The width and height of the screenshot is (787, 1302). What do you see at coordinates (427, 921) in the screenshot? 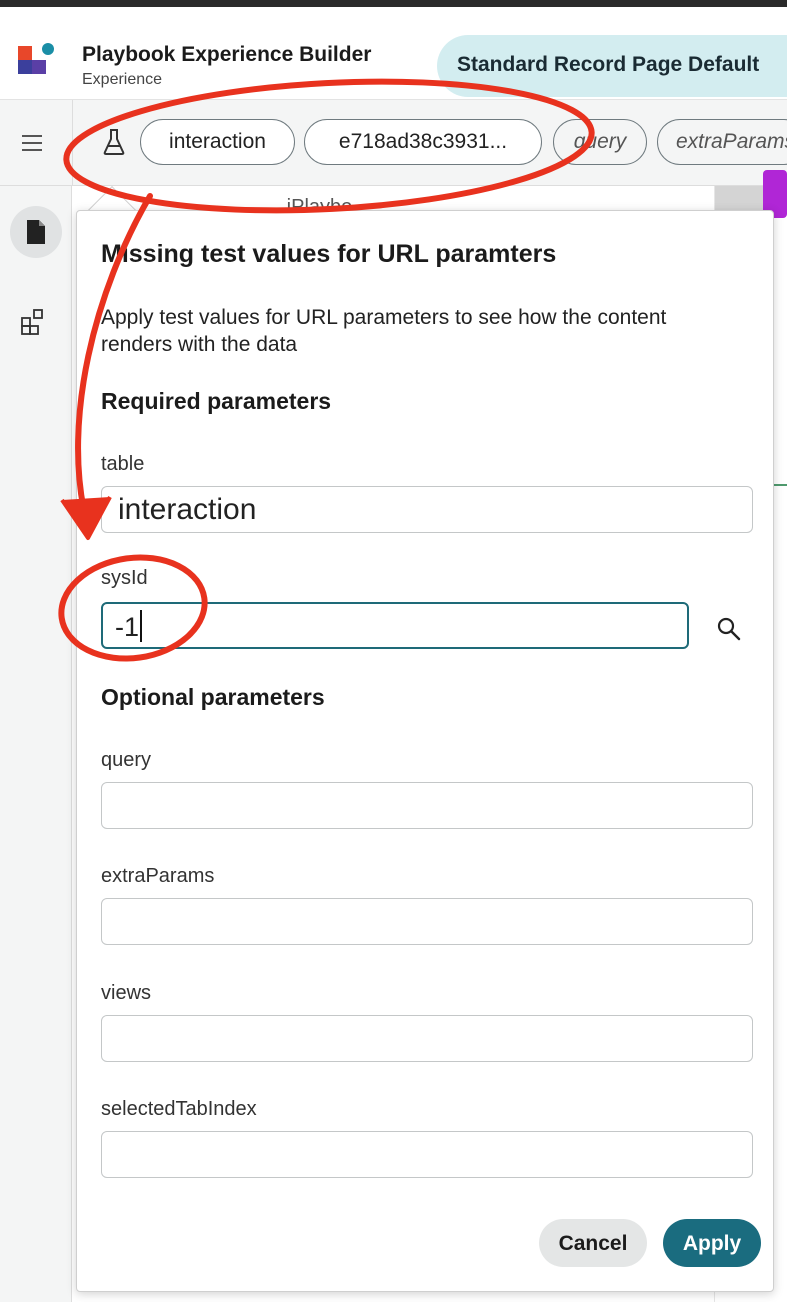
I see `extraparams-input` at bounding box center [427, 921].